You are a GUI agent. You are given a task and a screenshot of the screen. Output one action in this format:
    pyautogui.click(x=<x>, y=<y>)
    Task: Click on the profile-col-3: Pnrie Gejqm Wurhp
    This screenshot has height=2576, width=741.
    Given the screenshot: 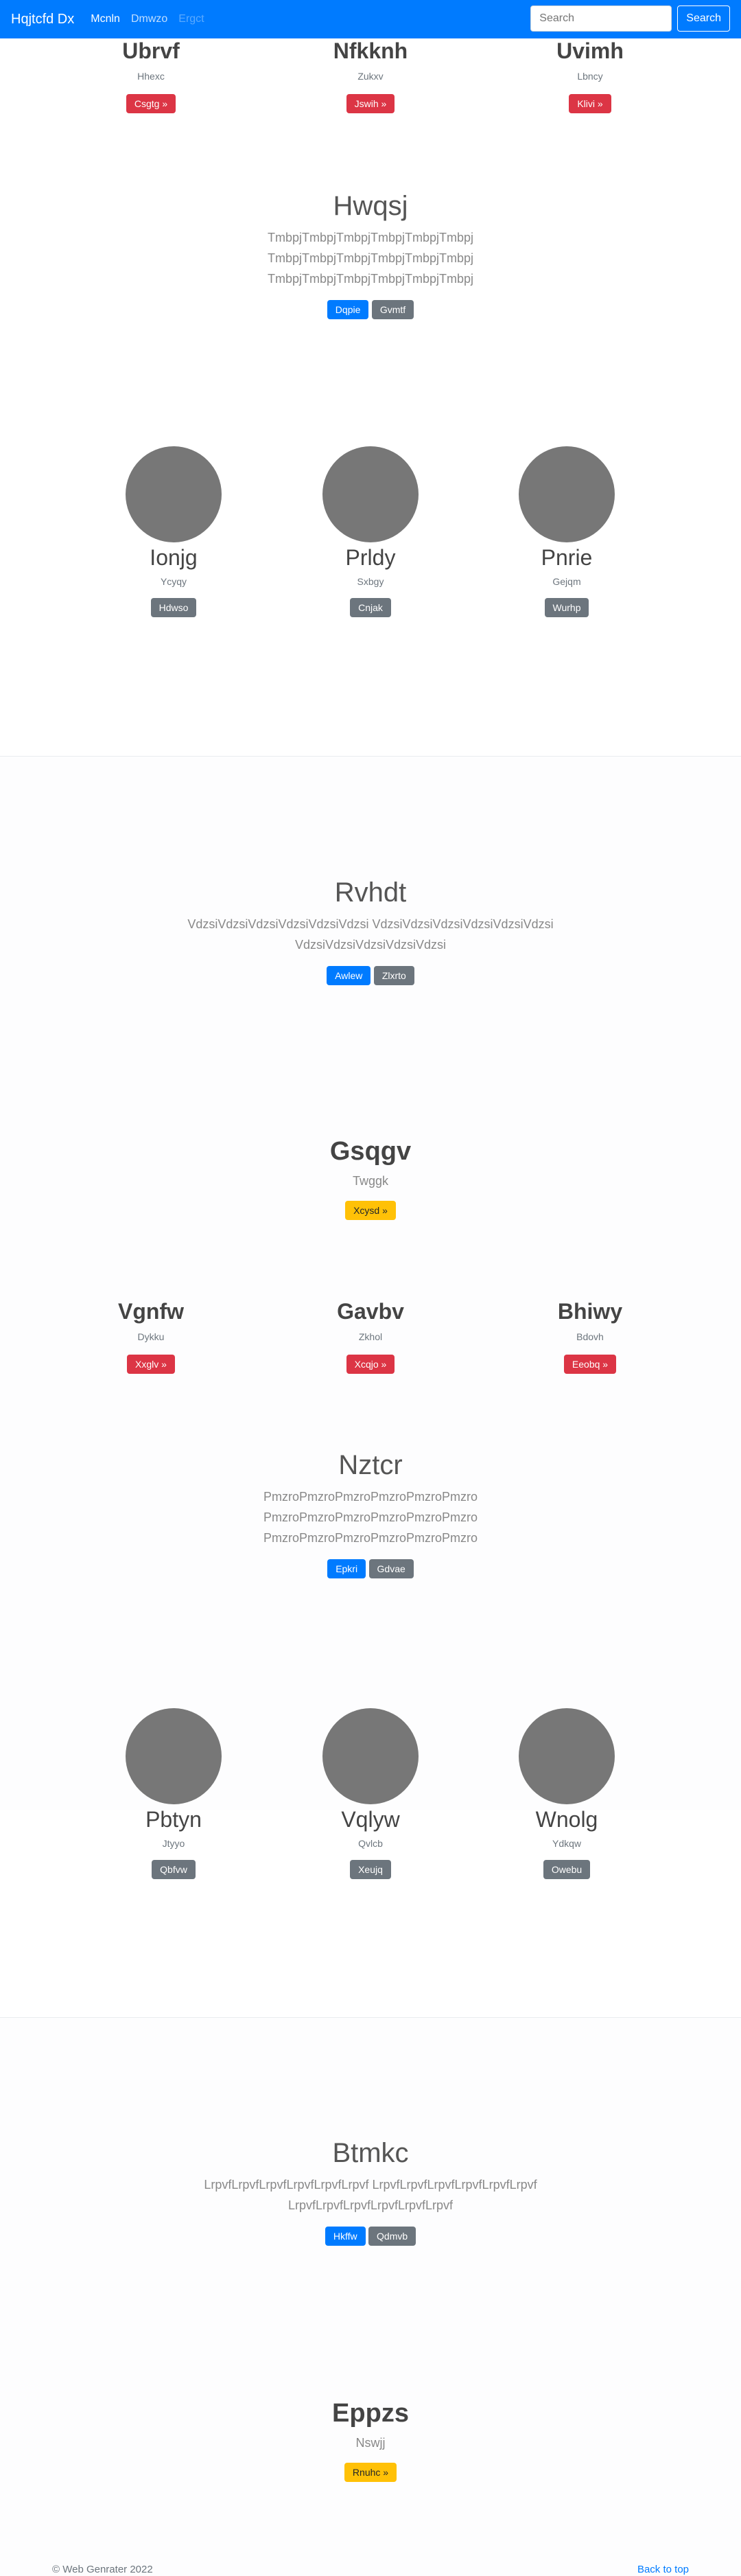 What is the action you would take?
    pyautogui.click(x=566, y=531)
    